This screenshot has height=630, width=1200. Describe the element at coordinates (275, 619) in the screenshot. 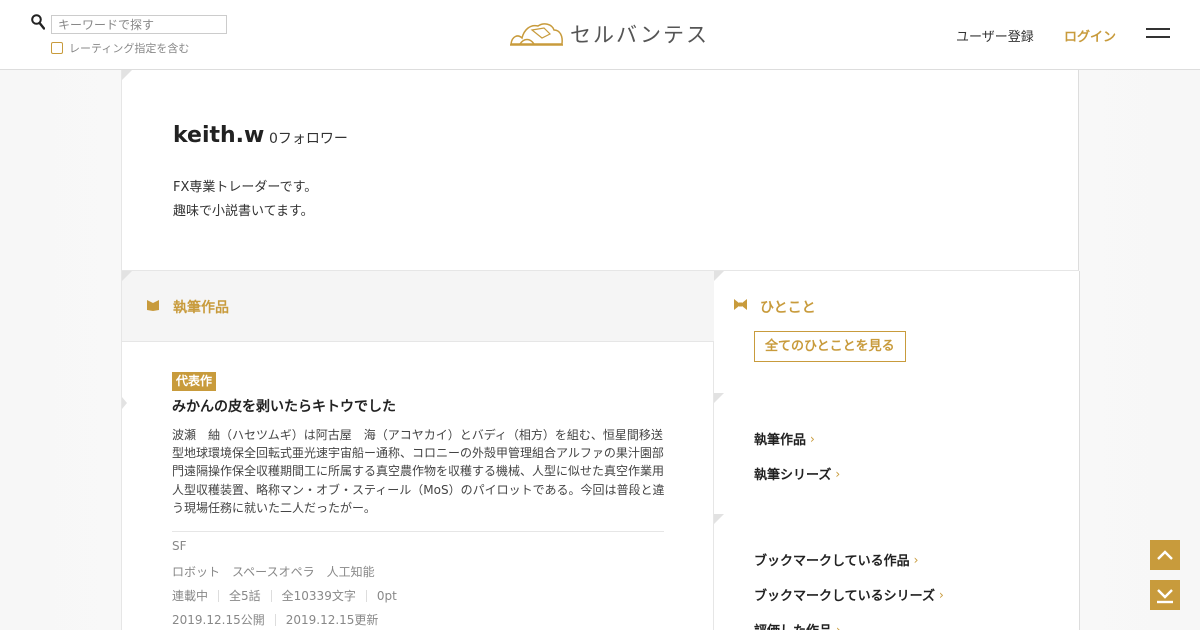

I see `dates-row: 2019.12.15公開 2019.12.15更新` at that location.